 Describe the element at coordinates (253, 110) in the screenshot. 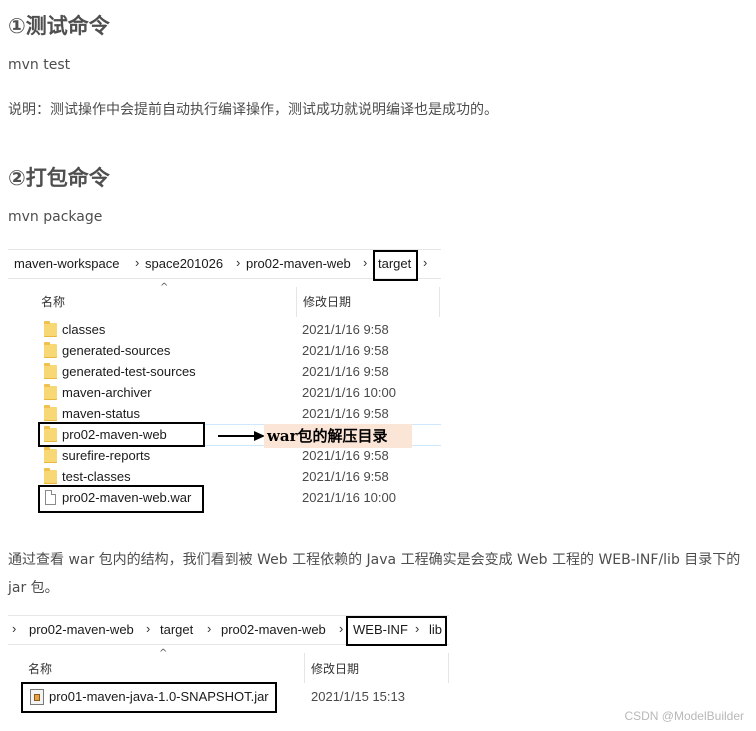

I see `test-note: 说明：测试操作中会提前自动执行编译操作，测试成功就说明编译也是成功的。` at that location.